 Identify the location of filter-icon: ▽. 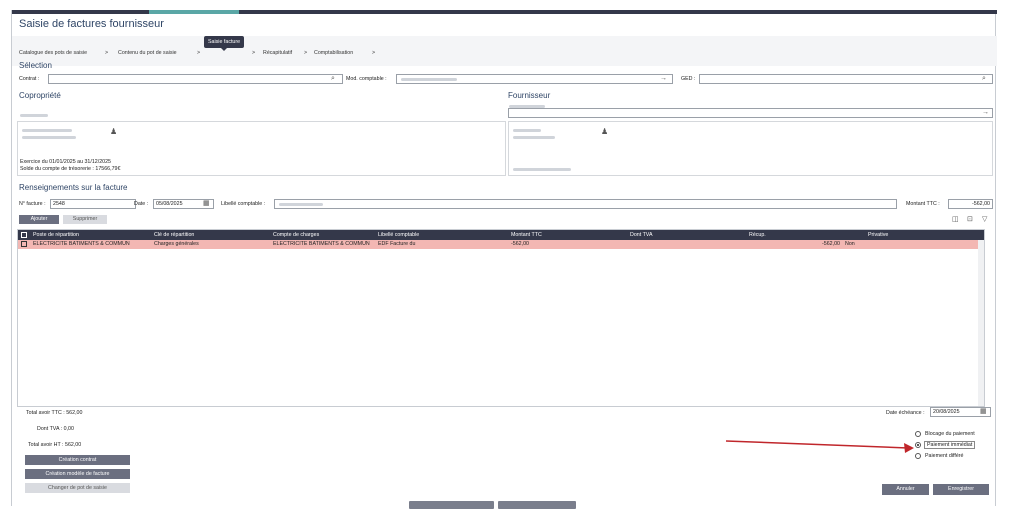
(984, 220).